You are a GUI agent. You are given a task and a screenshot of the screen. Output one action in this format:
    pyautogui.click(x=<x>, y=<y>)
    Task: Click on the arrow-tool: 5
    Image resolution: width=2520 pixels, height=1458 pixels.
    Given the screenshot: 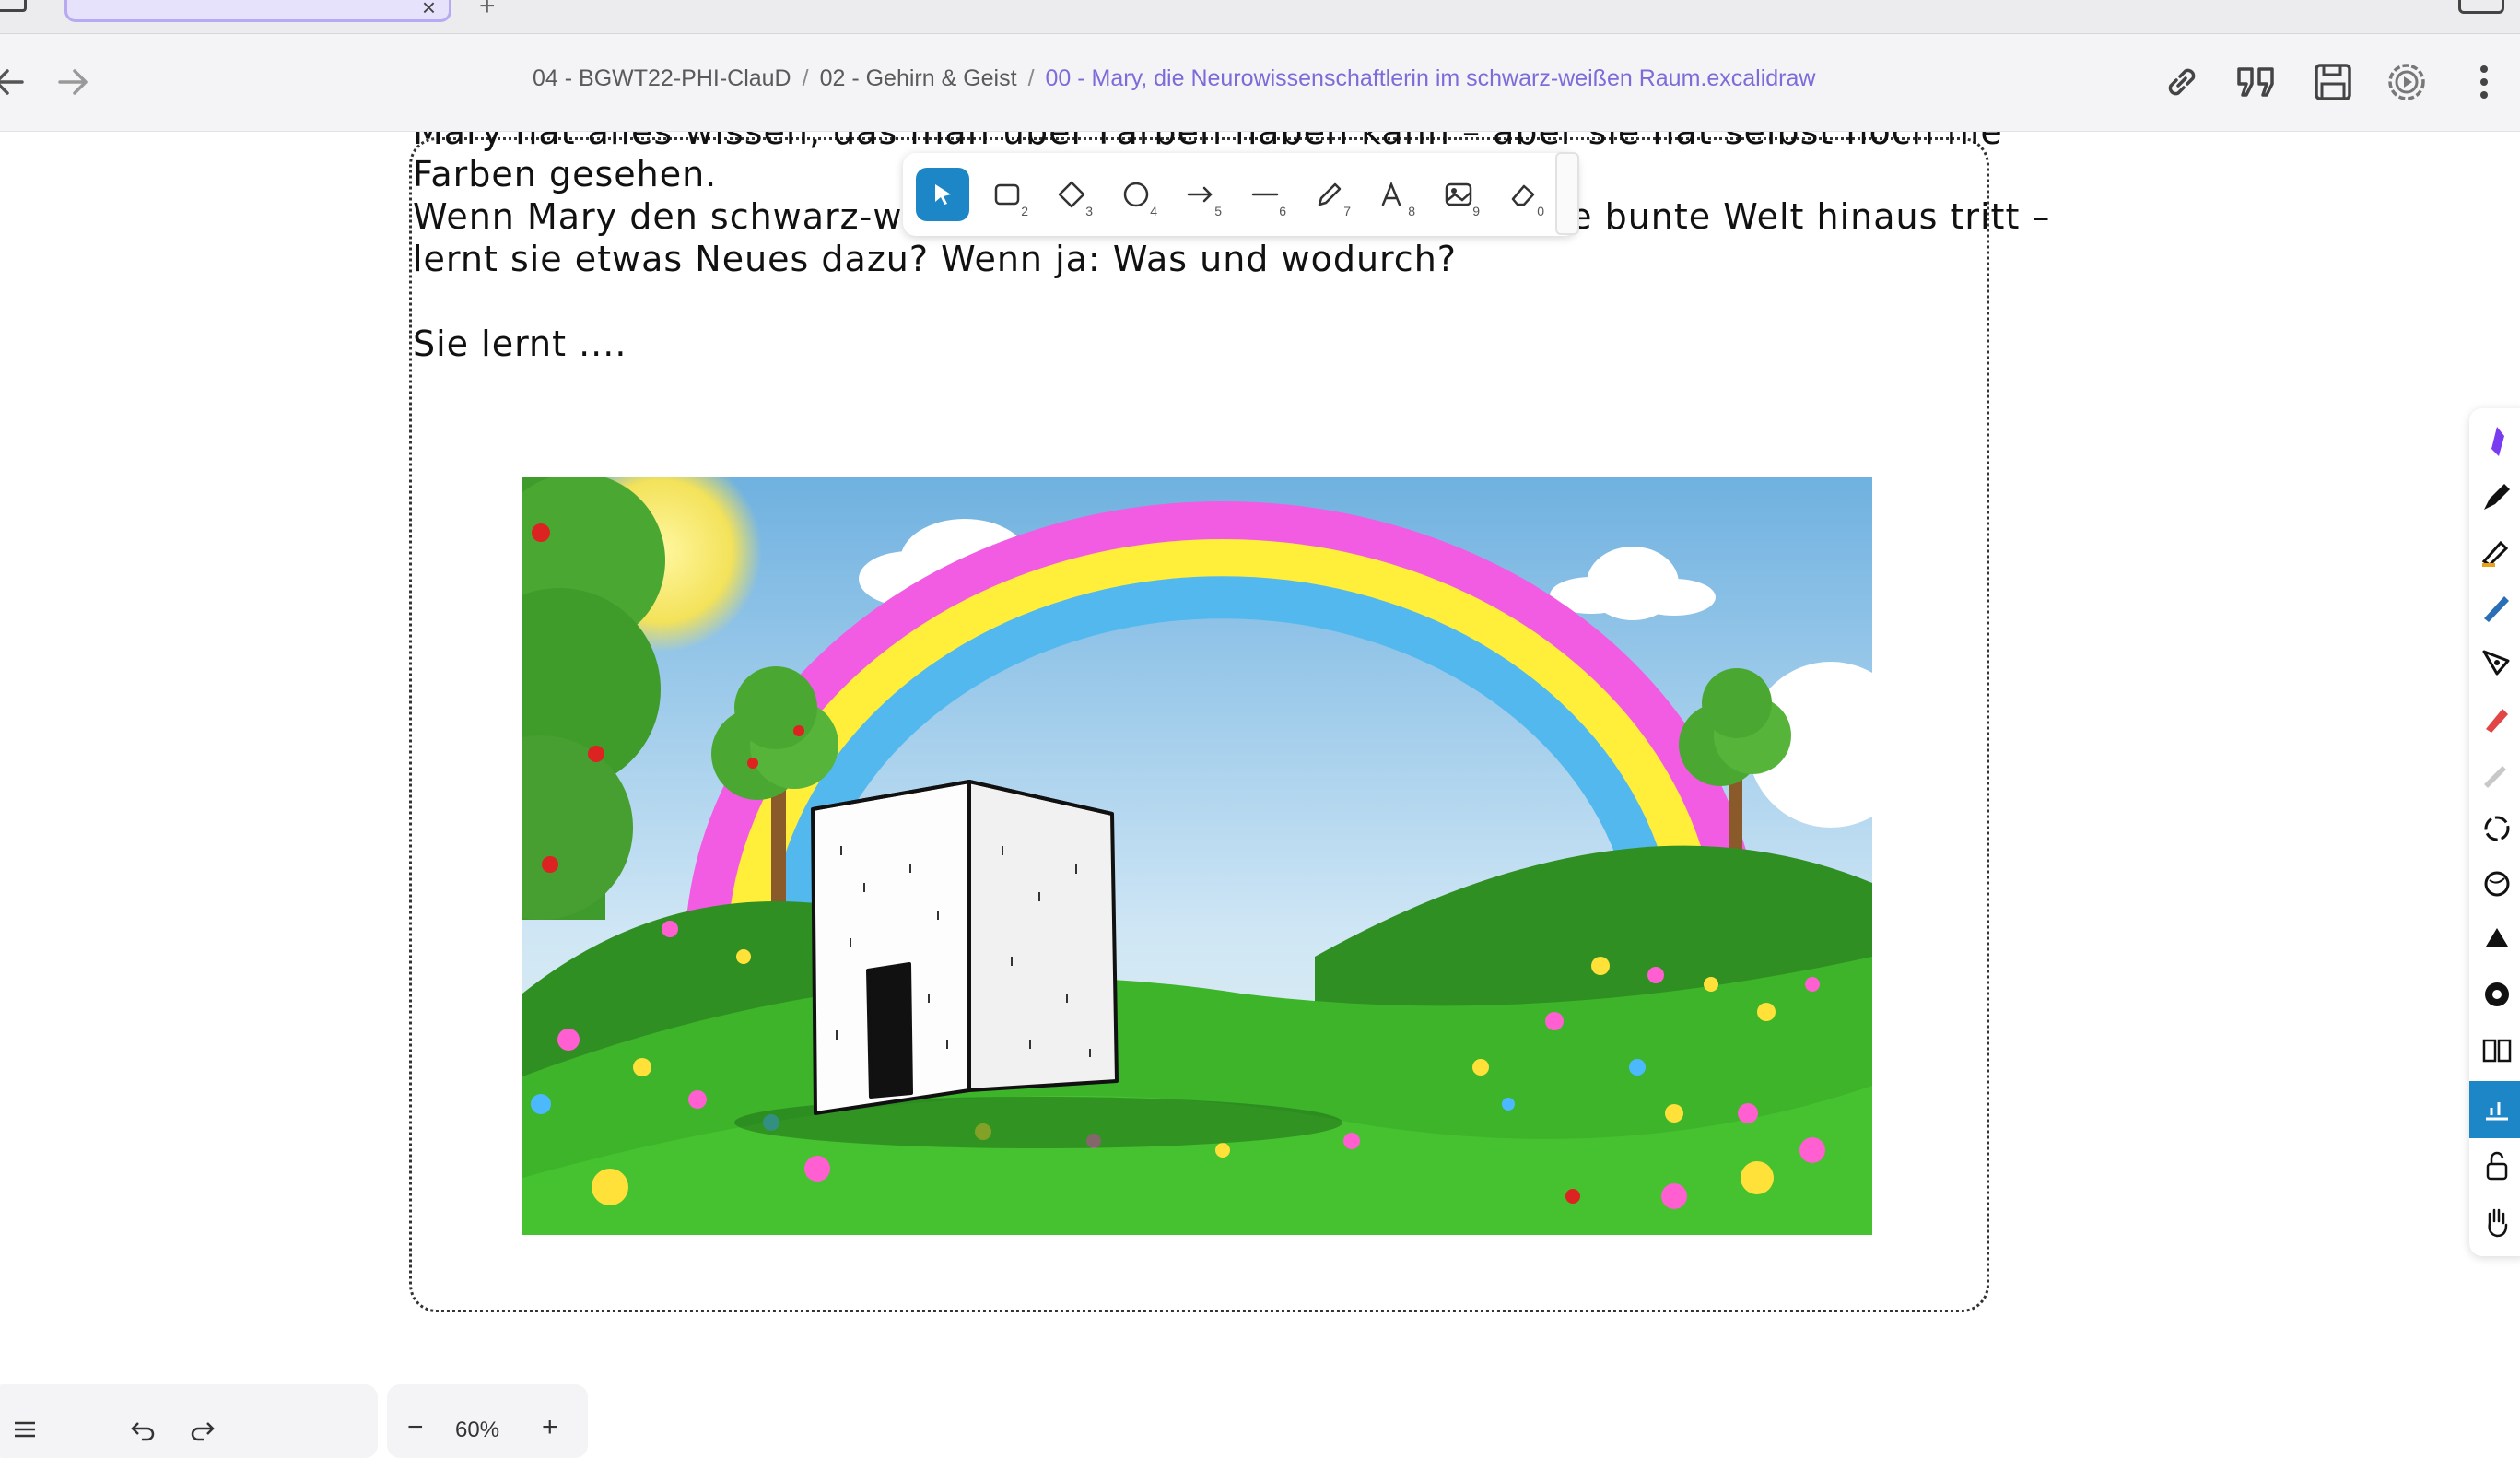 What is the action you would take?
    pyautogui.click(x=1200, y=194)
    